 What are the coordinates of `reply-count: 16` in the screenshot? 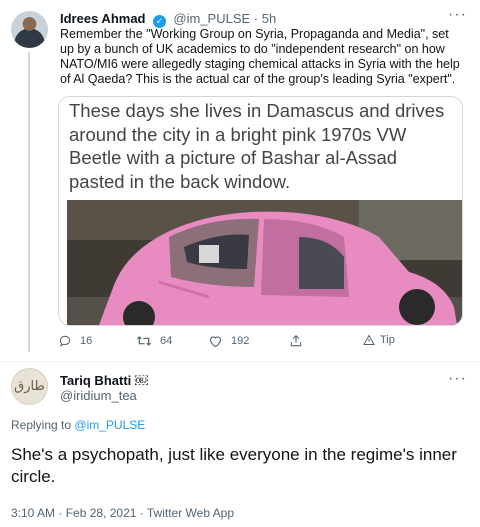 It's located at (86, 341).